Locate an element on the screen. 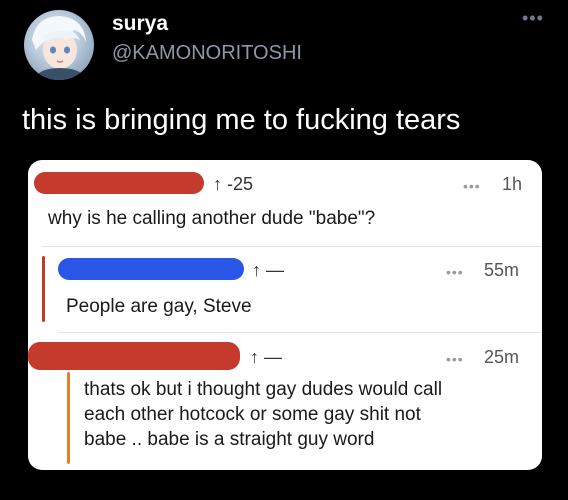 This screenshot has height=500, width=568. comment-text-line: babe .. babe is a straight guy word is located at coordinates (229, 439).